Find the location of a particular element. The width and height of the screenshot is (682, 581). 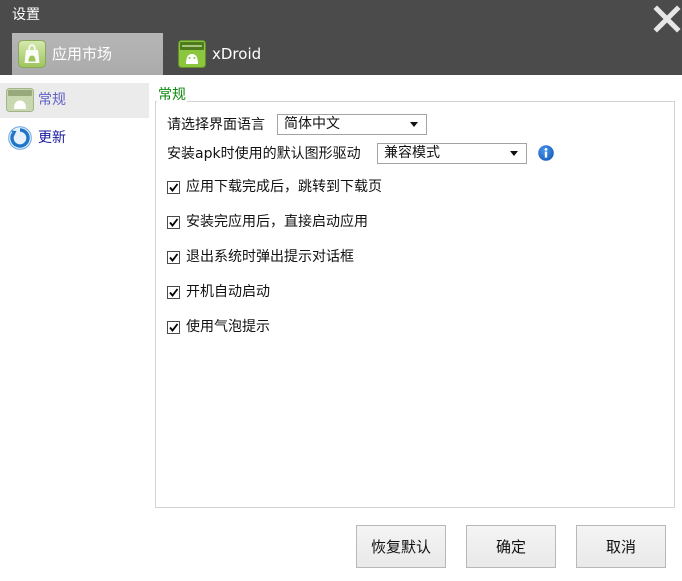

restore-defaults-button: 恢复默认 is located at coordinates (401, 546).